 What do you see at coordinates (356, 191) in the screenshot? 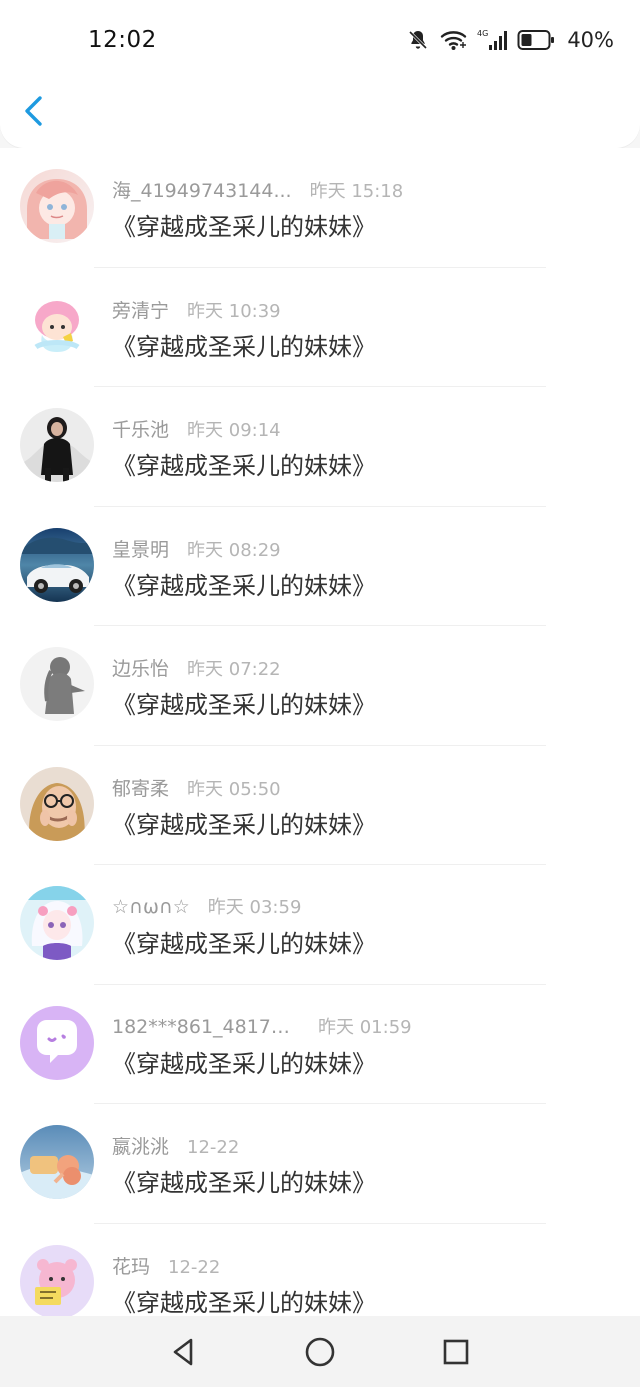
I see `message-time: 昨天 15:18` at bounding box center [356, 191].